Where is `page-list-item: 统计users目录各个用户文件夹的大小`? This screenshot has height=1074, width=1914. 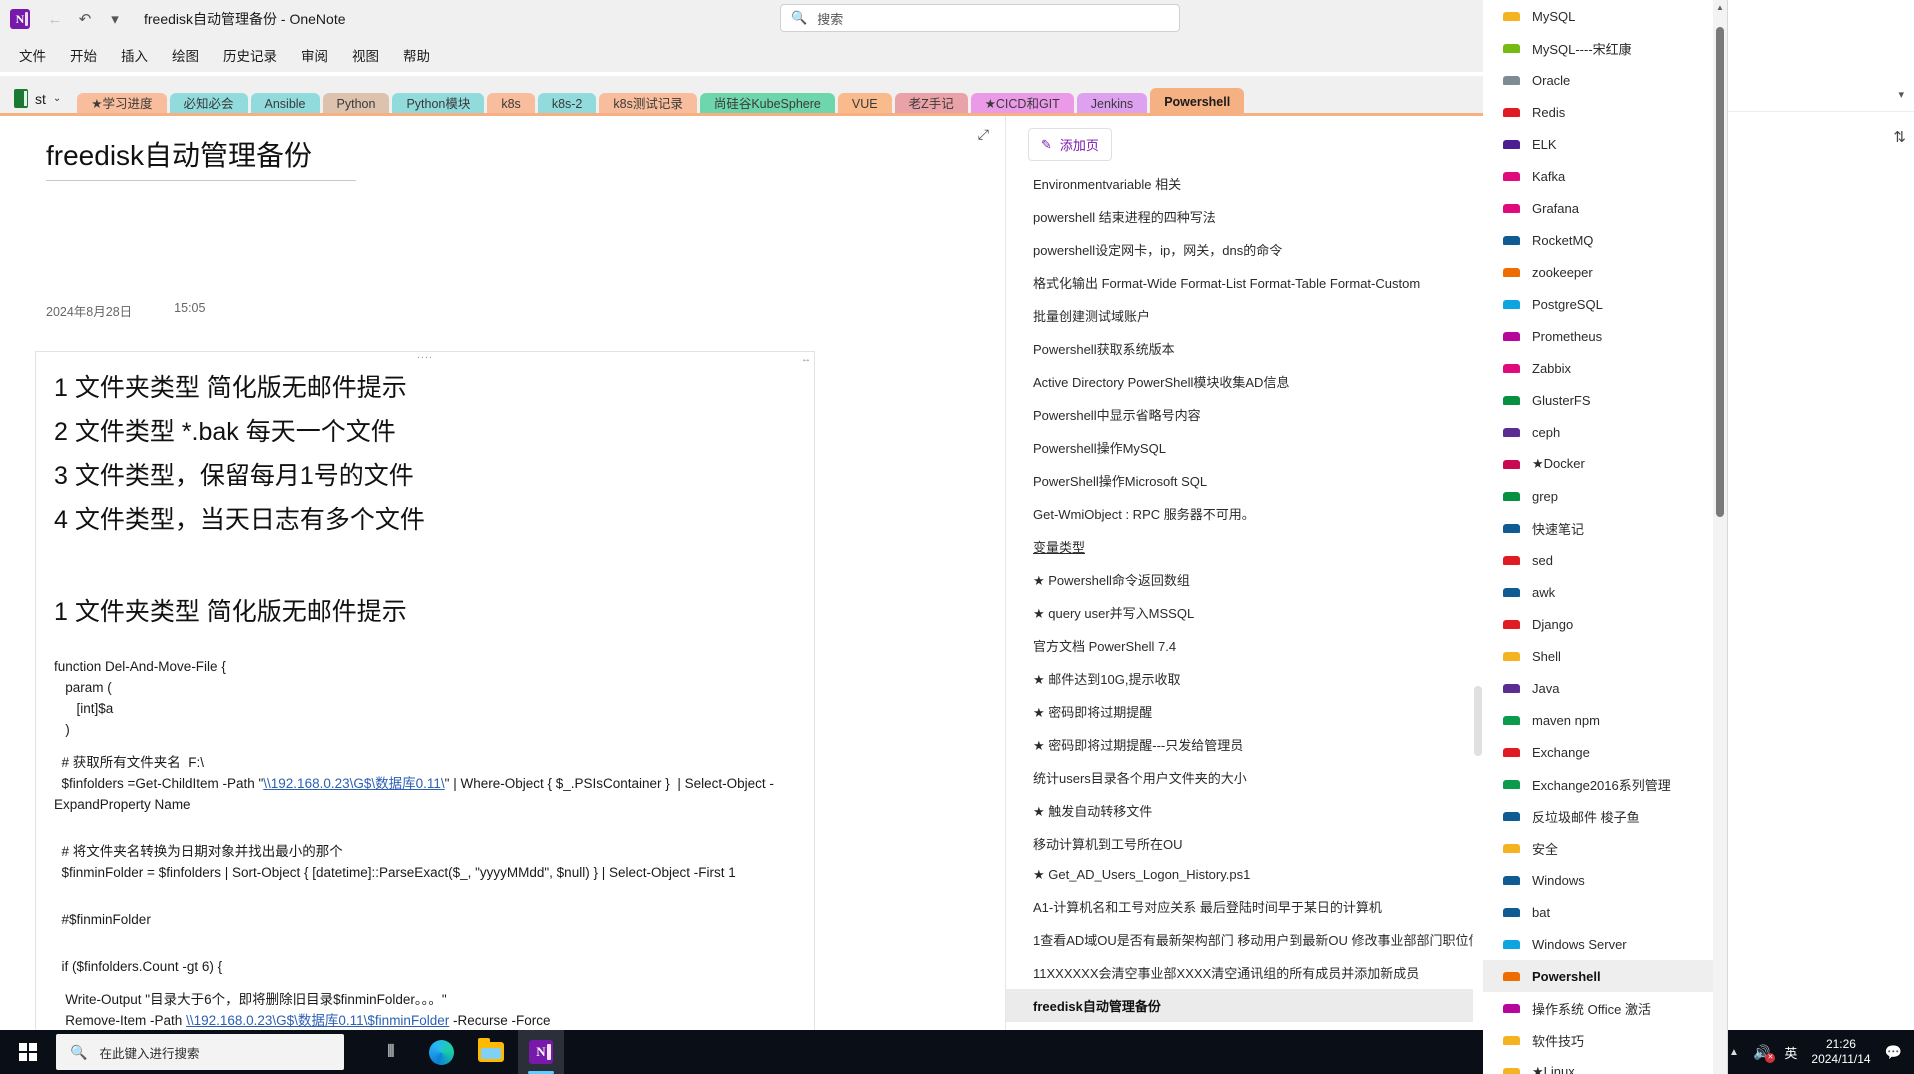 page-list-item: 统计users目录各个用户文件夹的大小 is located at coordinates (1244, 777).